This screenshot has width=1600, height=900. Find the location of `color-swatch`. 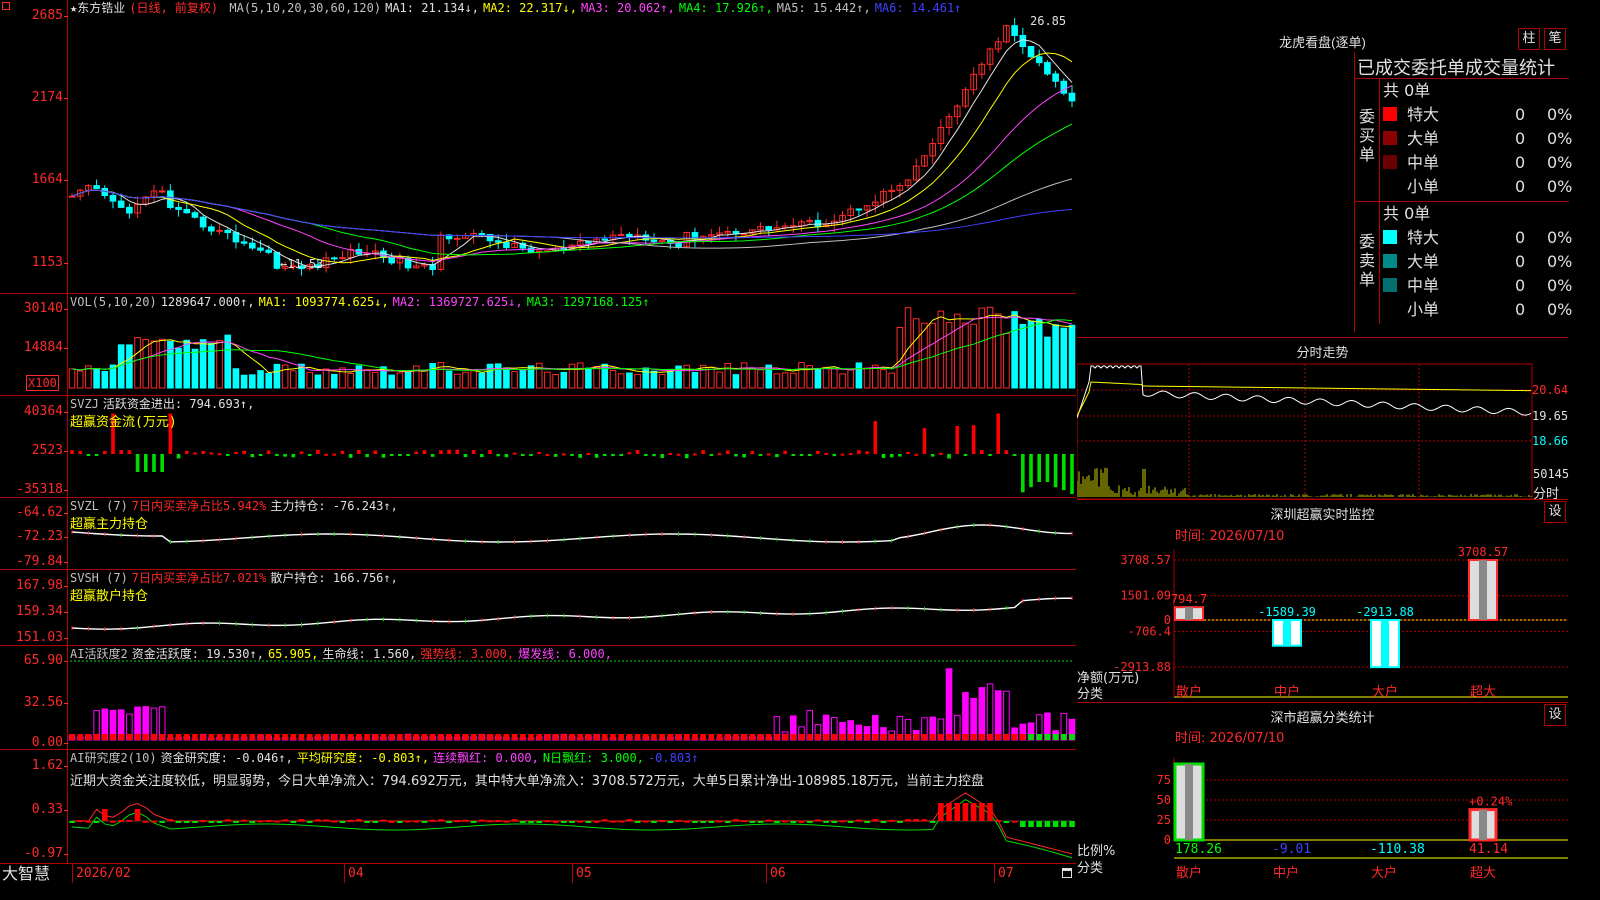

color-swatch is located at coordinates (1390, 309).